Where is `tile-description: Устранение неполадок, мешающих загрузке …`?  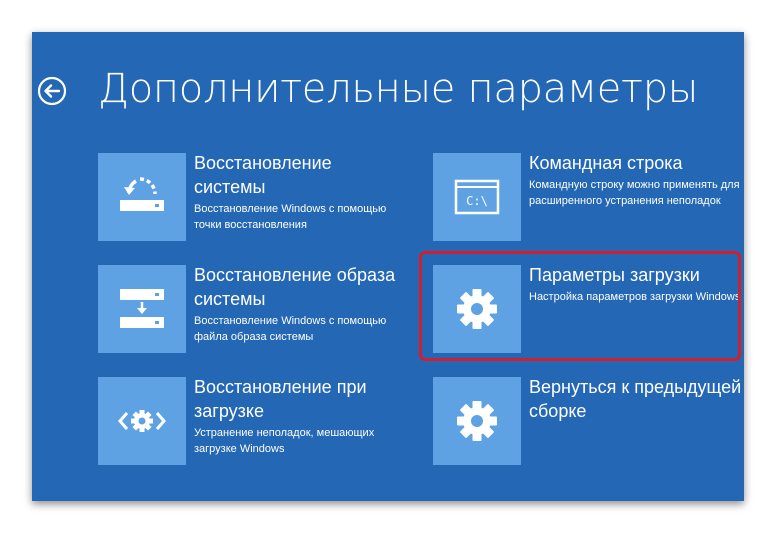 tile-description: Устранение неполадок, мешающих загрузке … is located at coordinates (284, 441).